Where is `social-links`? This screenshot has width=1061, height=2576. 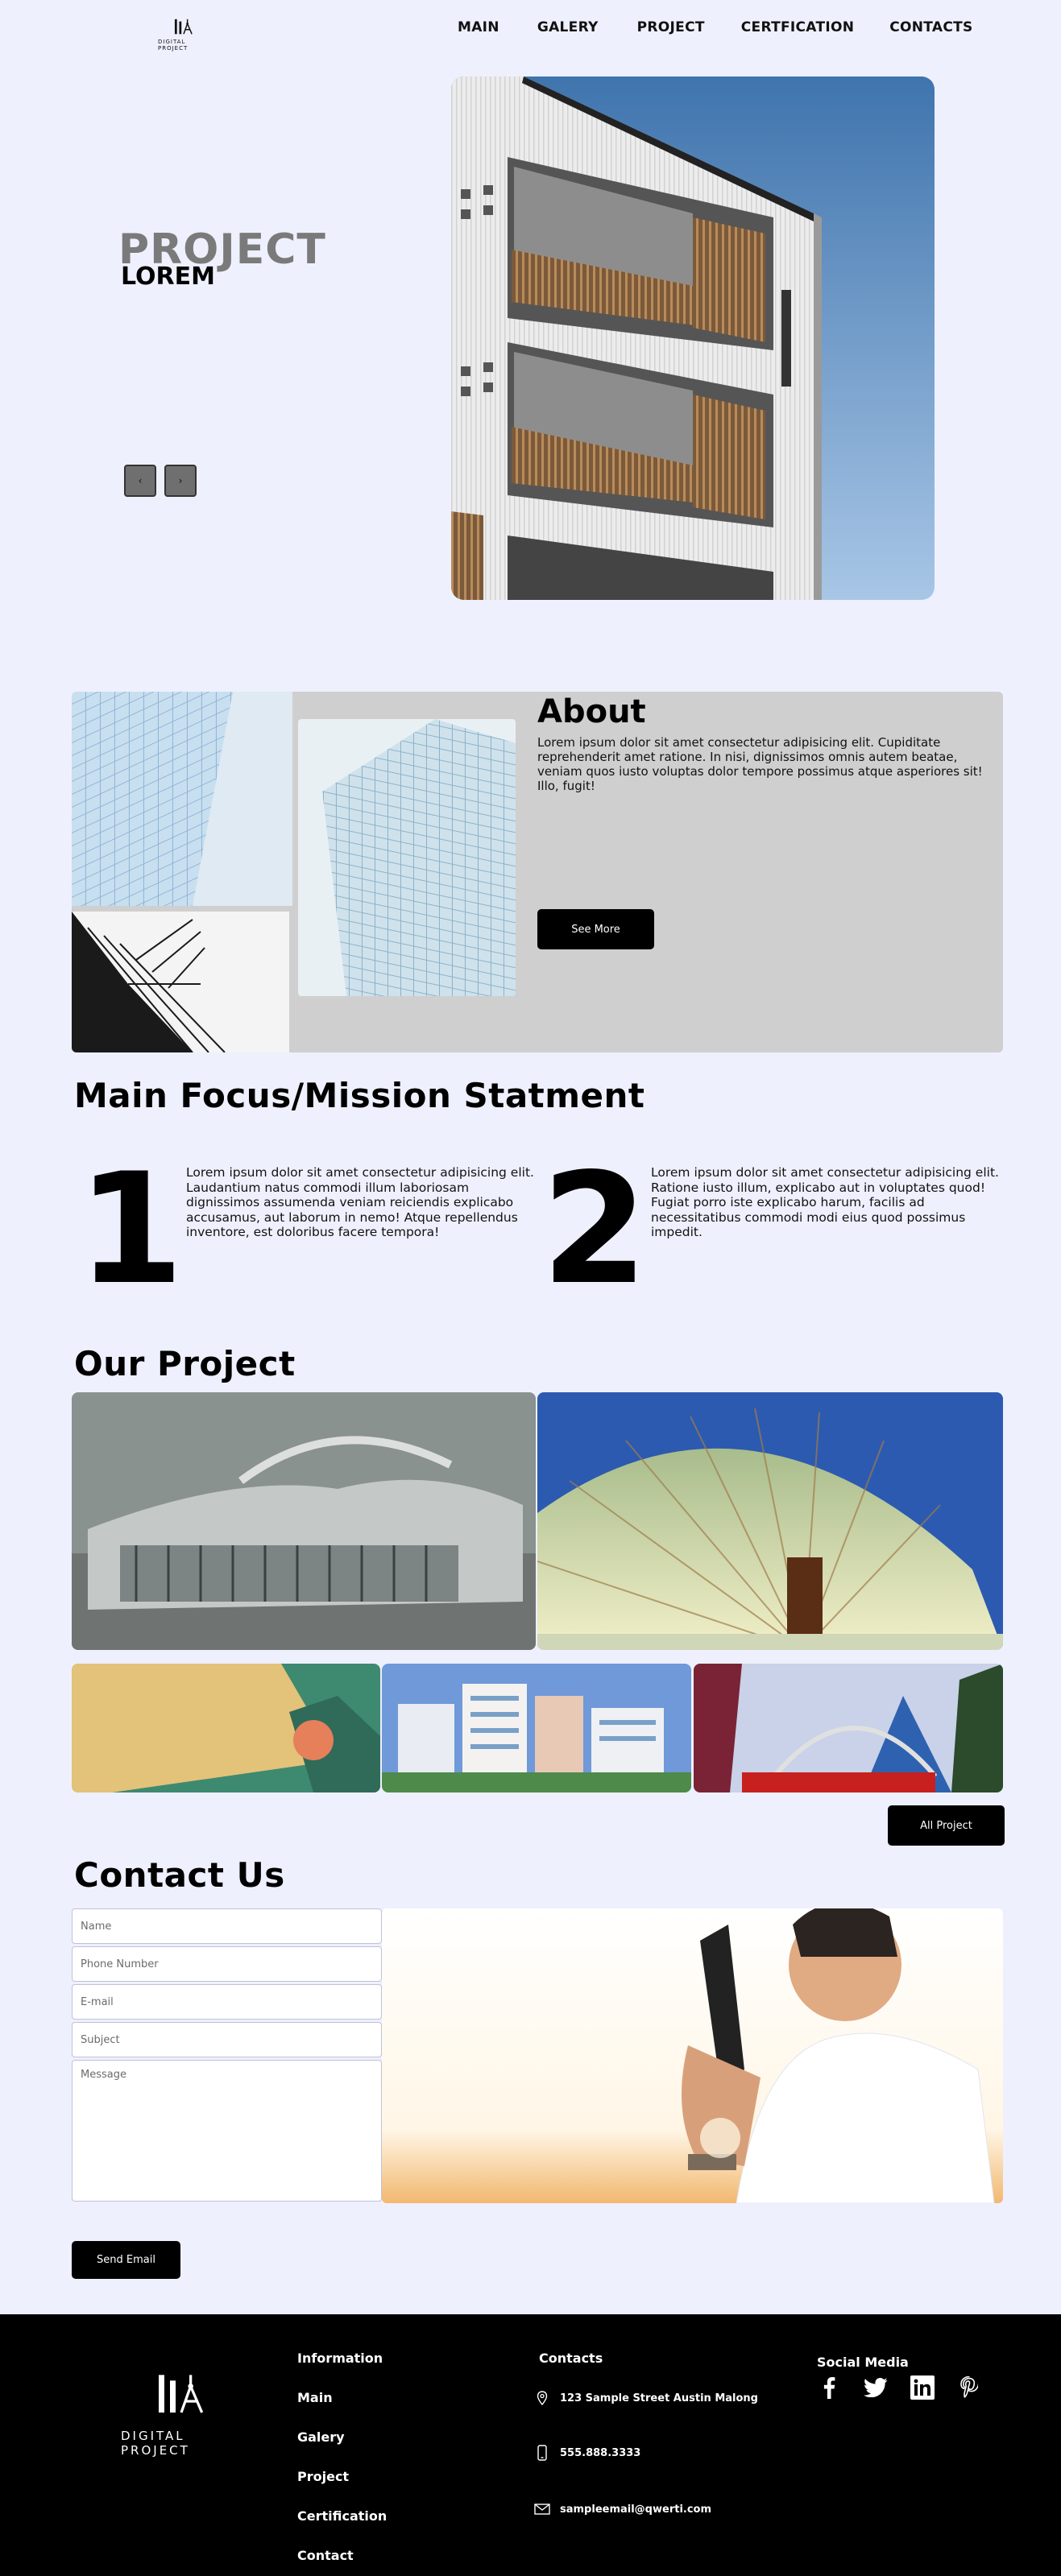 social-links is located at coordinates (910, 2387).